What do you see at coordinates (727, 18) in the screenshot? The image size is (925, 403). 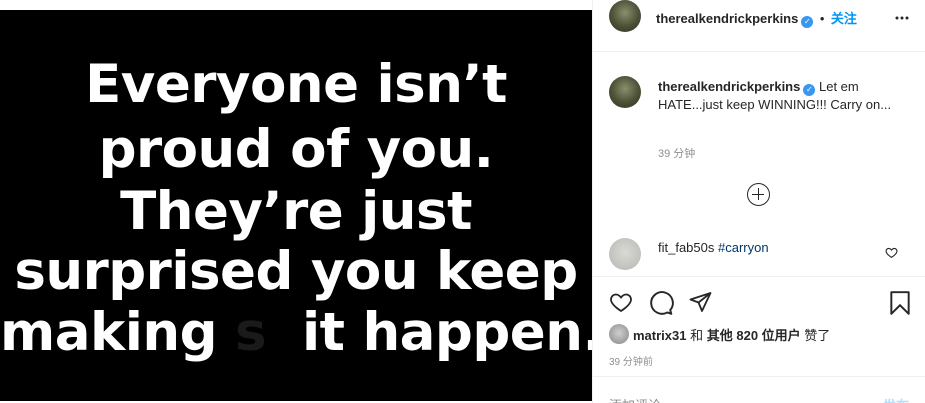 I see `header-username: therealkendrickperkins` at bounding box center [727, 18].